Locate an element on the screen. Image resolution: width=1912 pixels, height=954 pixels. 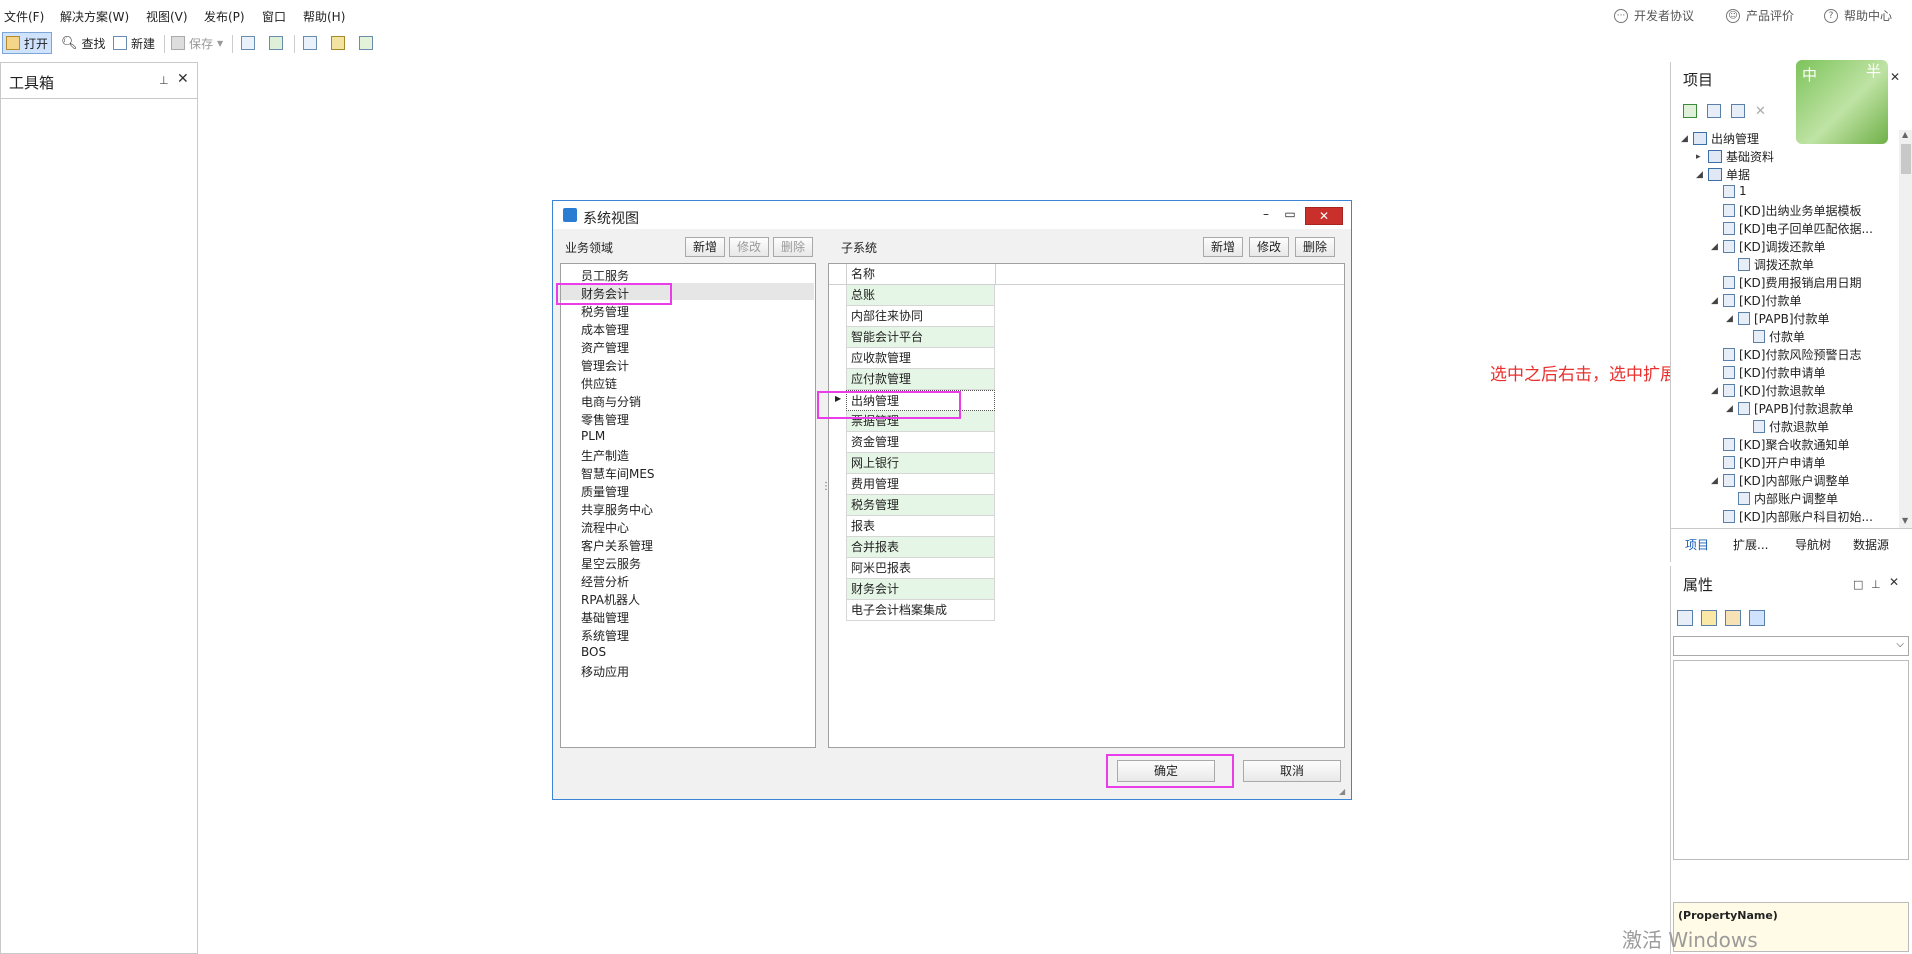
domain-item: 系统管理 is located at coordinates (605, 635).